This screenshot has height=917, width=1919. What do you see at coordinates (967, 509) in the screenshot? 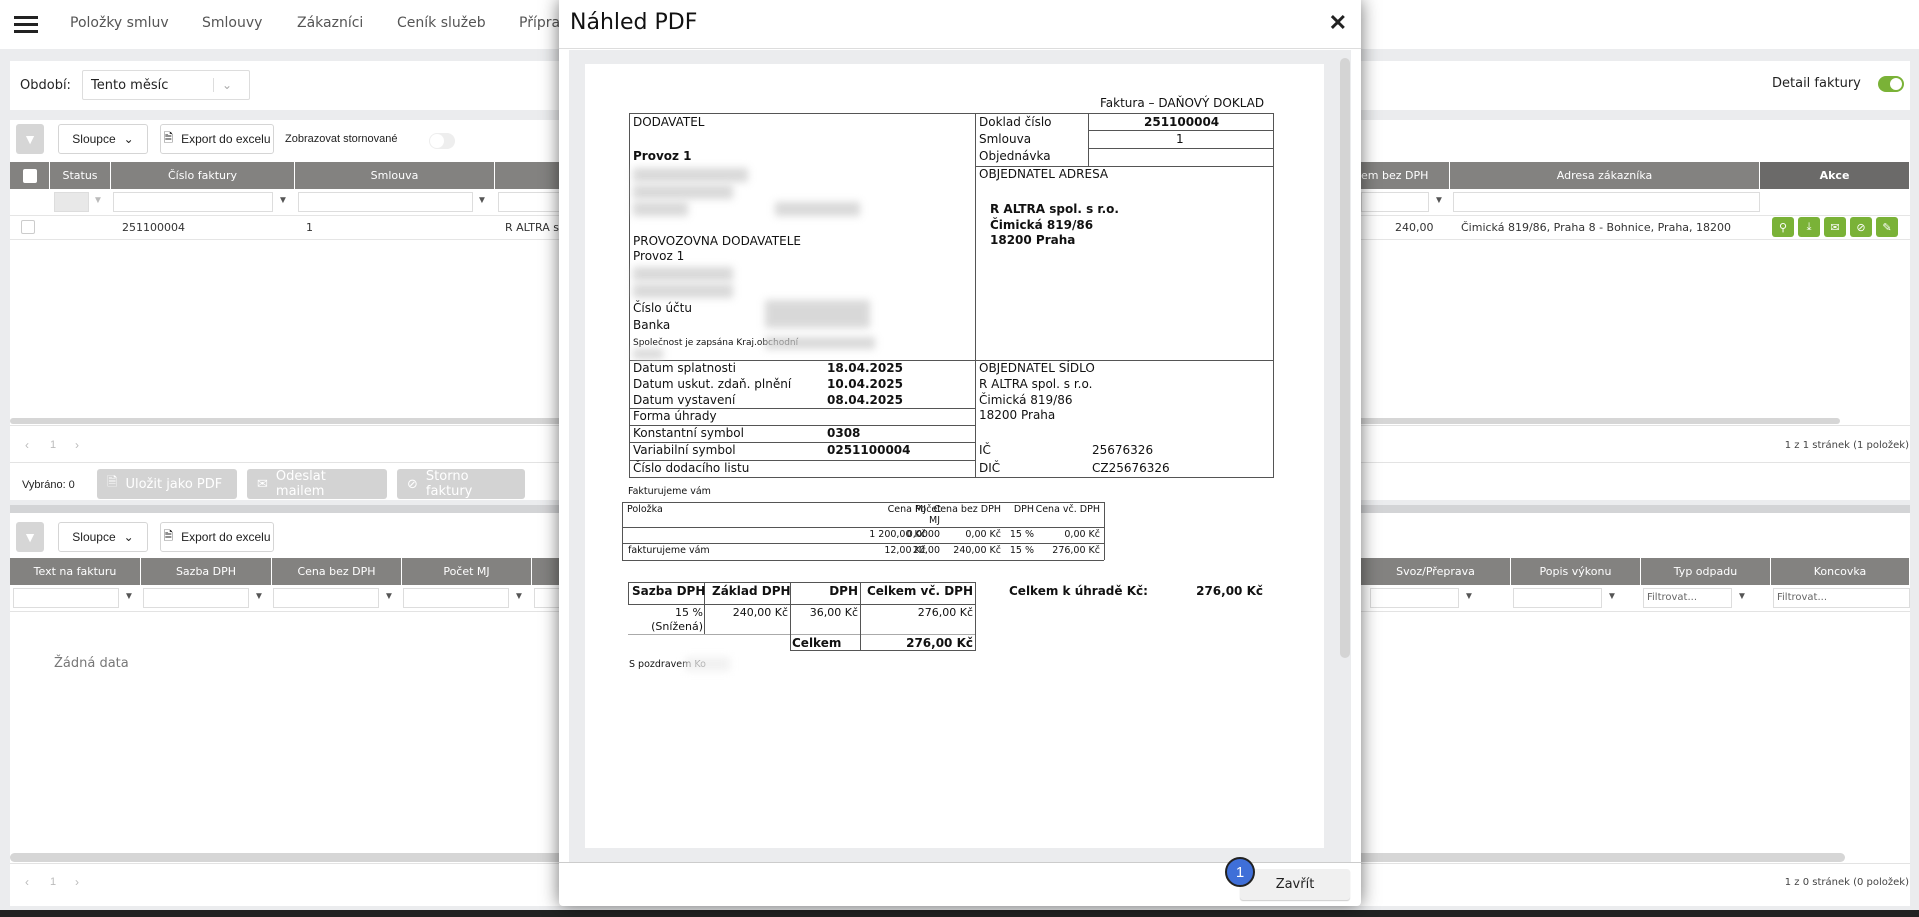
I see `items-col-net: Cena bez DPH` at bounding box center [967, 509].